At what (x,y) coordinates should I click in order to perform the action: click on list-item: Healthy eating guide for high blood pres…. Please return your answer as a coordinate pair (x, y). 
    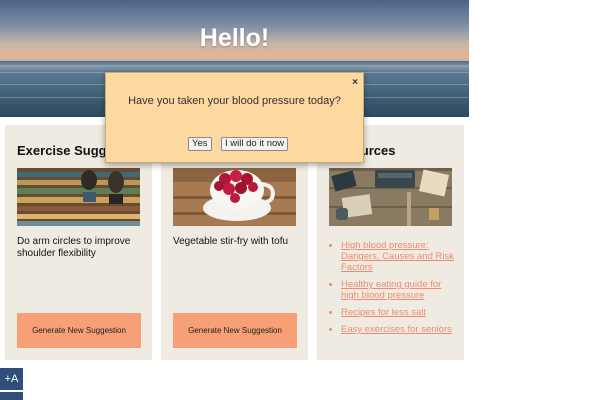
    Looking at the image, I should click on (401, 290).